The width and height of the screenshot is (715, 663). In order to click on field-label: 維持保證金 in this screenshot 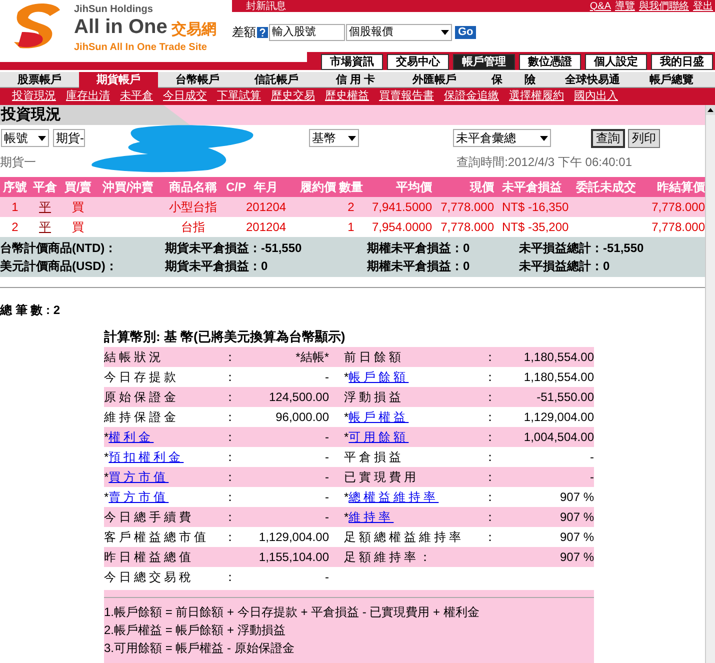, I will do `click(141, 417)`.